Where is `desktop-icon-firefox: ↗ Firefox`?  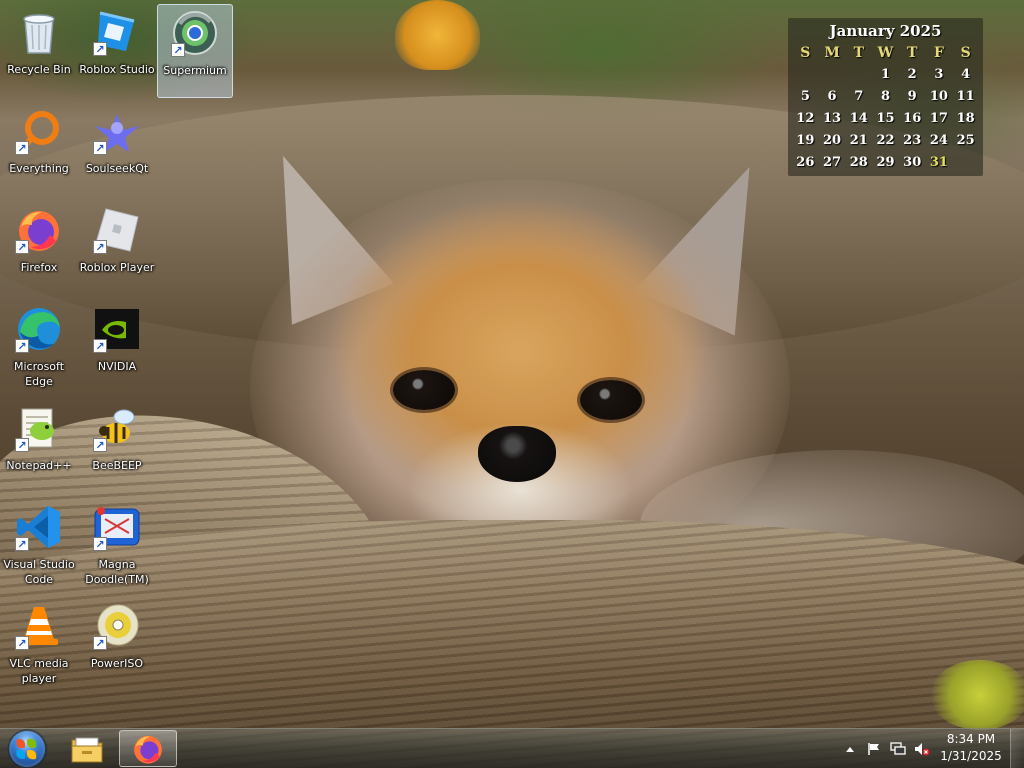 desktop-icon-firefox: ↗ Firefox is located at coordinates (39, 249).